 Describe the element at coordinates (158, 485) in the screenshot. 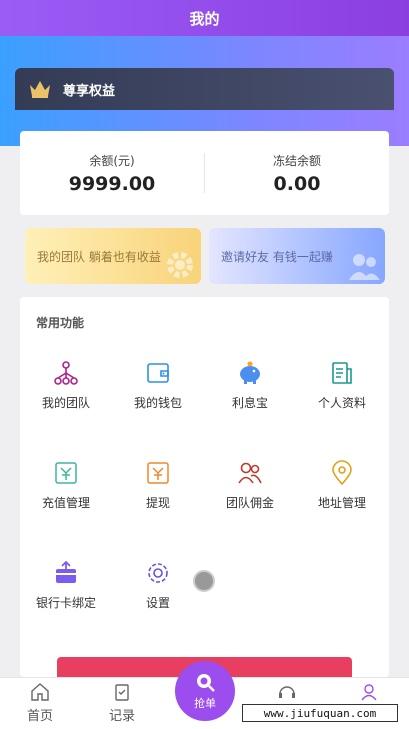

I see `withdraw-entry: 提现` at that location.